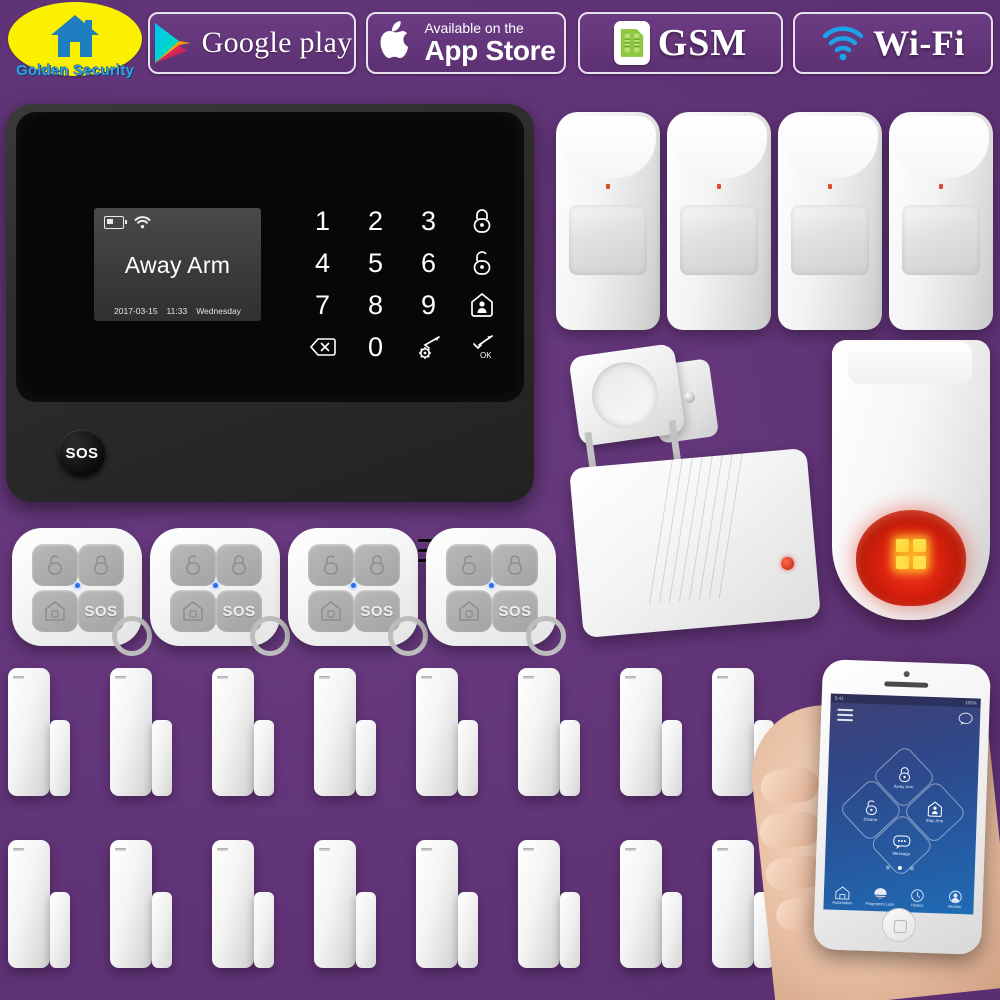 The width and height of the screenshot is (1000, 1000). What do you see at coordinates (322, 305) in the screenshot?
I see `key-7: 7` at bounding box center [322, 305].